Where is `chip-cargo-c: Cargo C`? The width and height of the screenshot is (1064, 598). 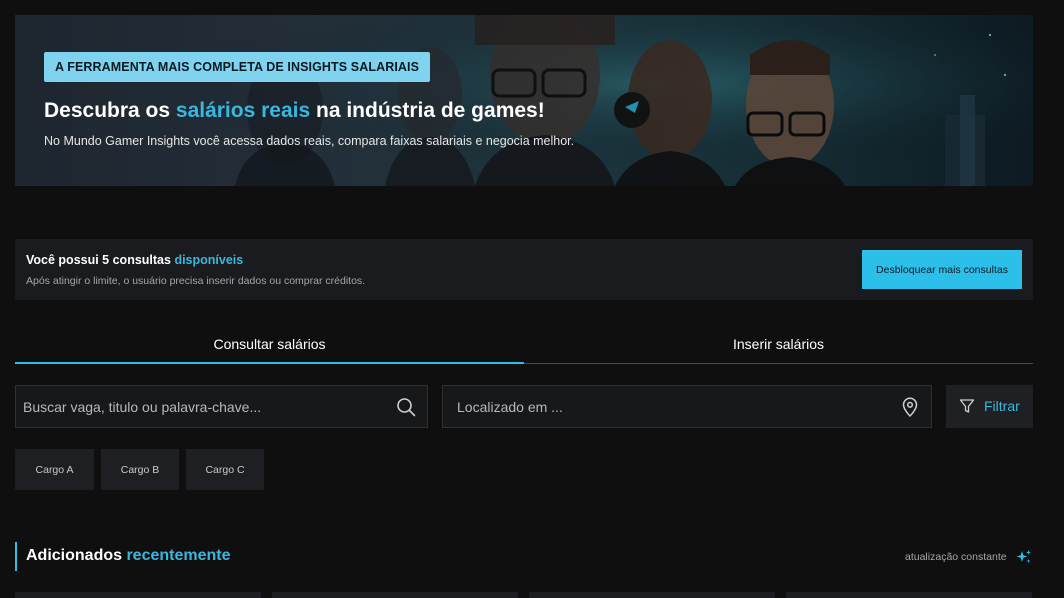 chip-cargo-c: Cargo C is located at coordinates (225, 469).